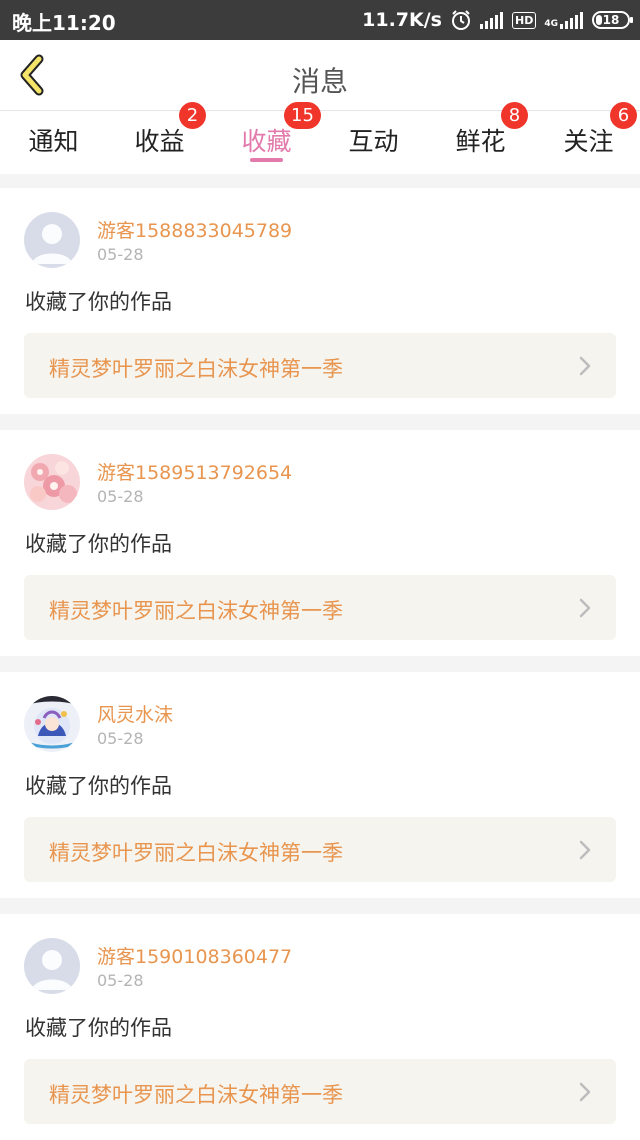  I want to click on battery-level: 18, so click(611, 20).